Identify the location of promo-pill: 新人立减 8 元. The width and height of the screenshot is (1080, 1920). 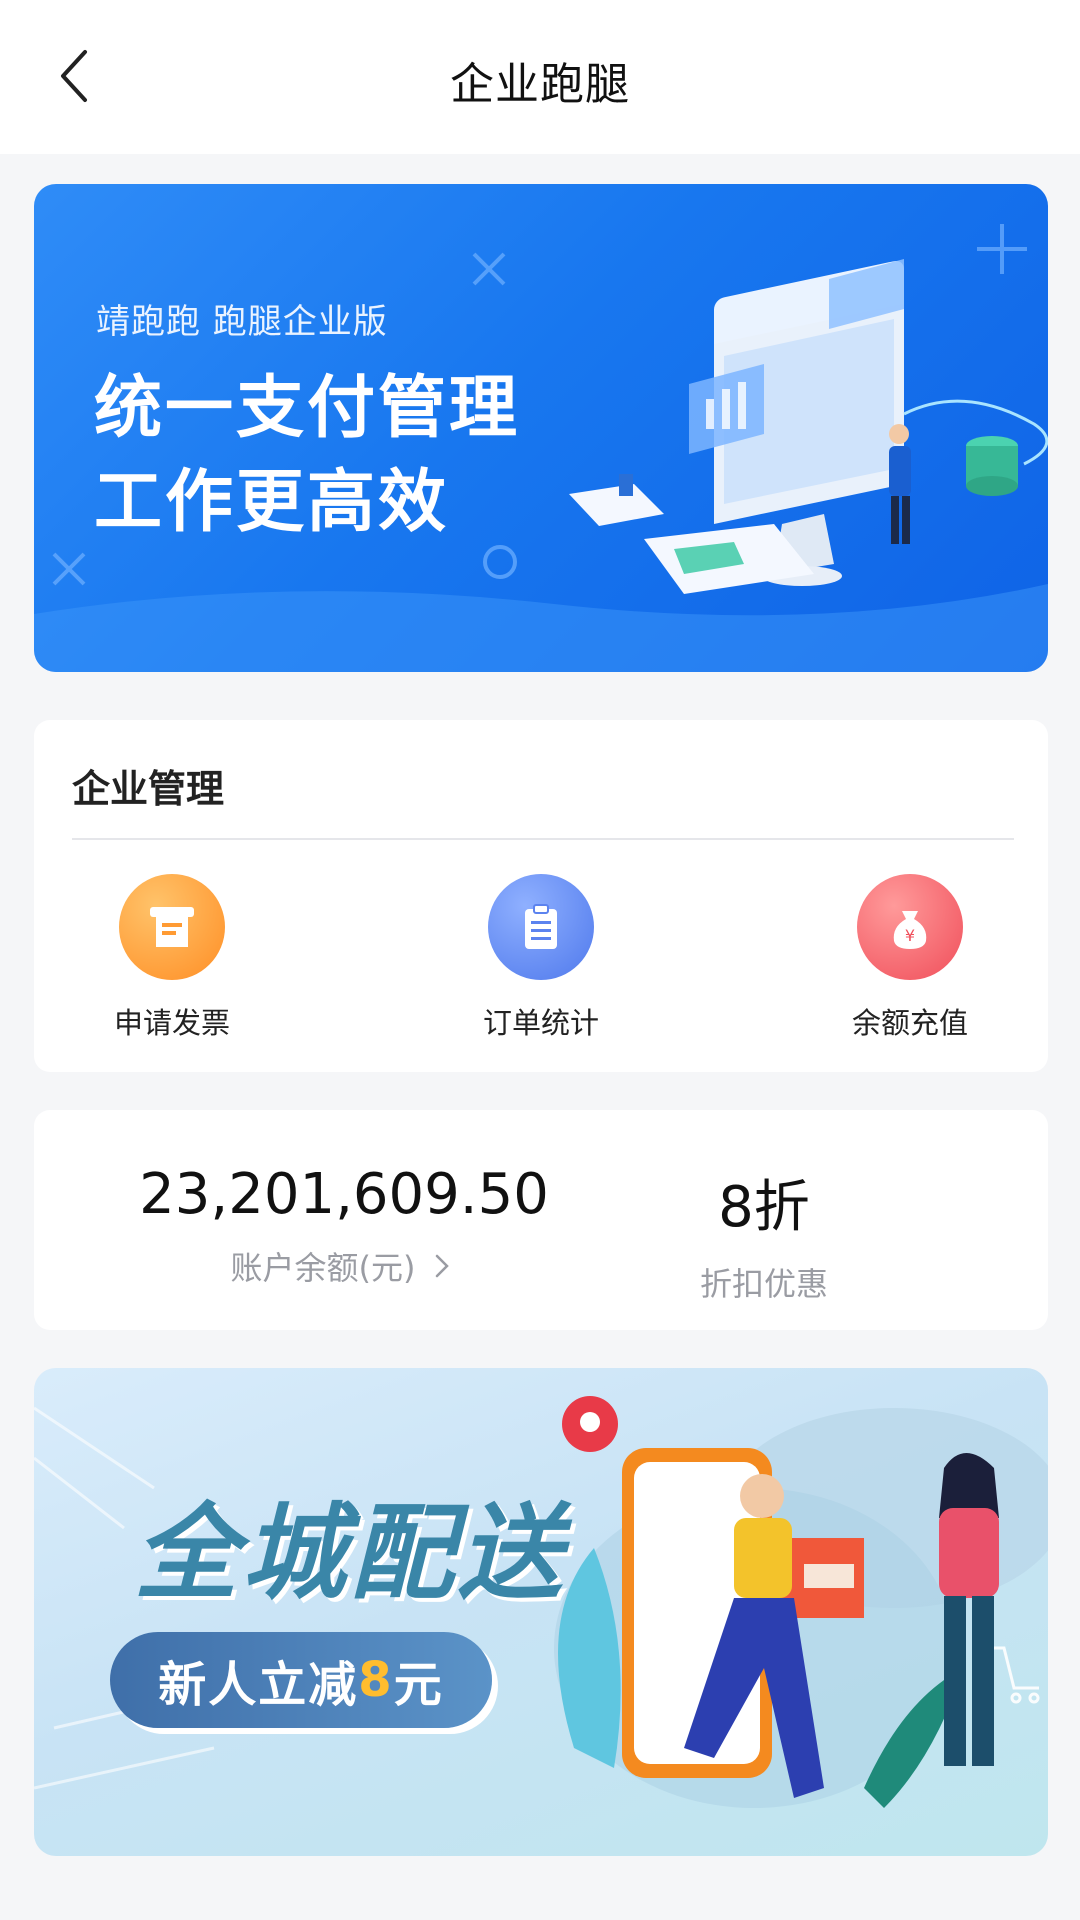
(301, 1680).